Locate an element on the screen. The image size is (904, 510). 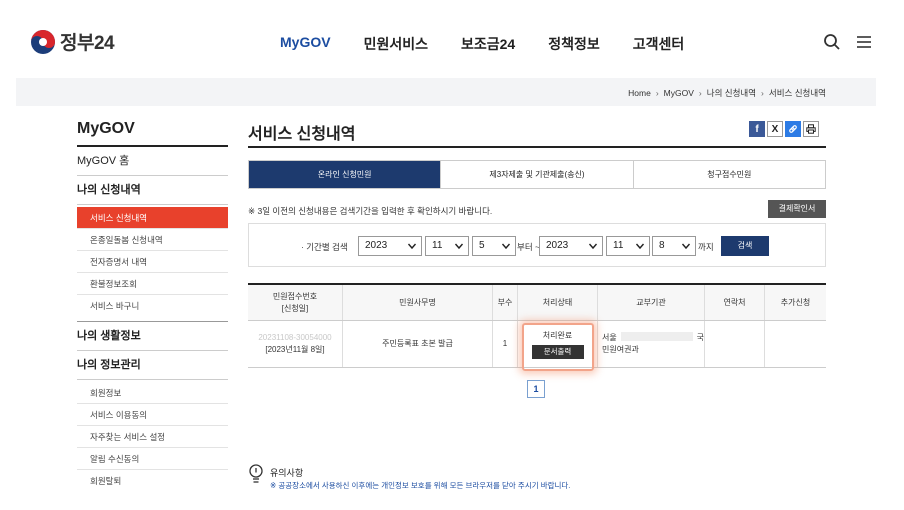
nav-customer-center: 고객센터 is located at coordinates (659, 44).